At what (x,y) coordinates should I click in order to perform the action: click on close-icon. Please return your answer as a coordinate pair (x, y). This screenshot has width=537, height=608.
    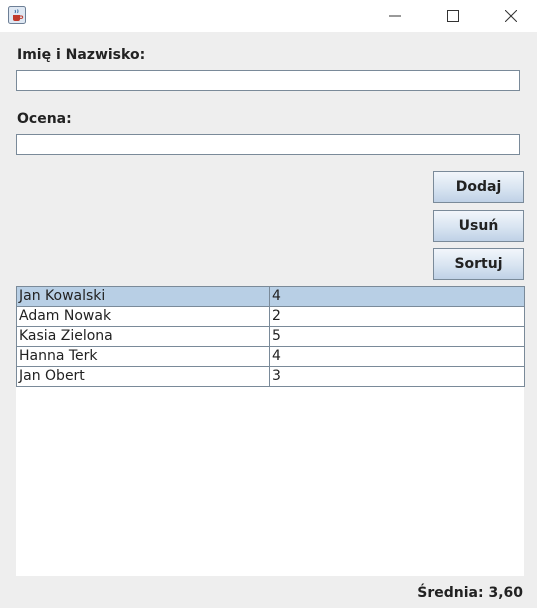
    Looking at the image, I should click on (511, 16).